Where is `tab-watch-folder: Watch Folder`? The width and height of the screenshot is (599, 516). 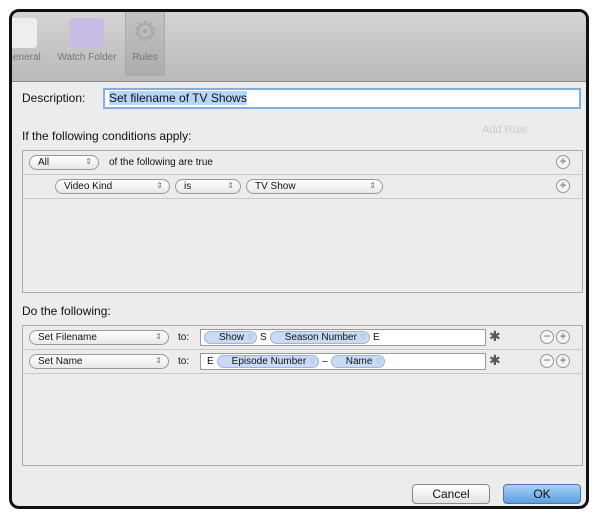
tab-watch-folder: Watch Folder is located at coordinates (87, 40).